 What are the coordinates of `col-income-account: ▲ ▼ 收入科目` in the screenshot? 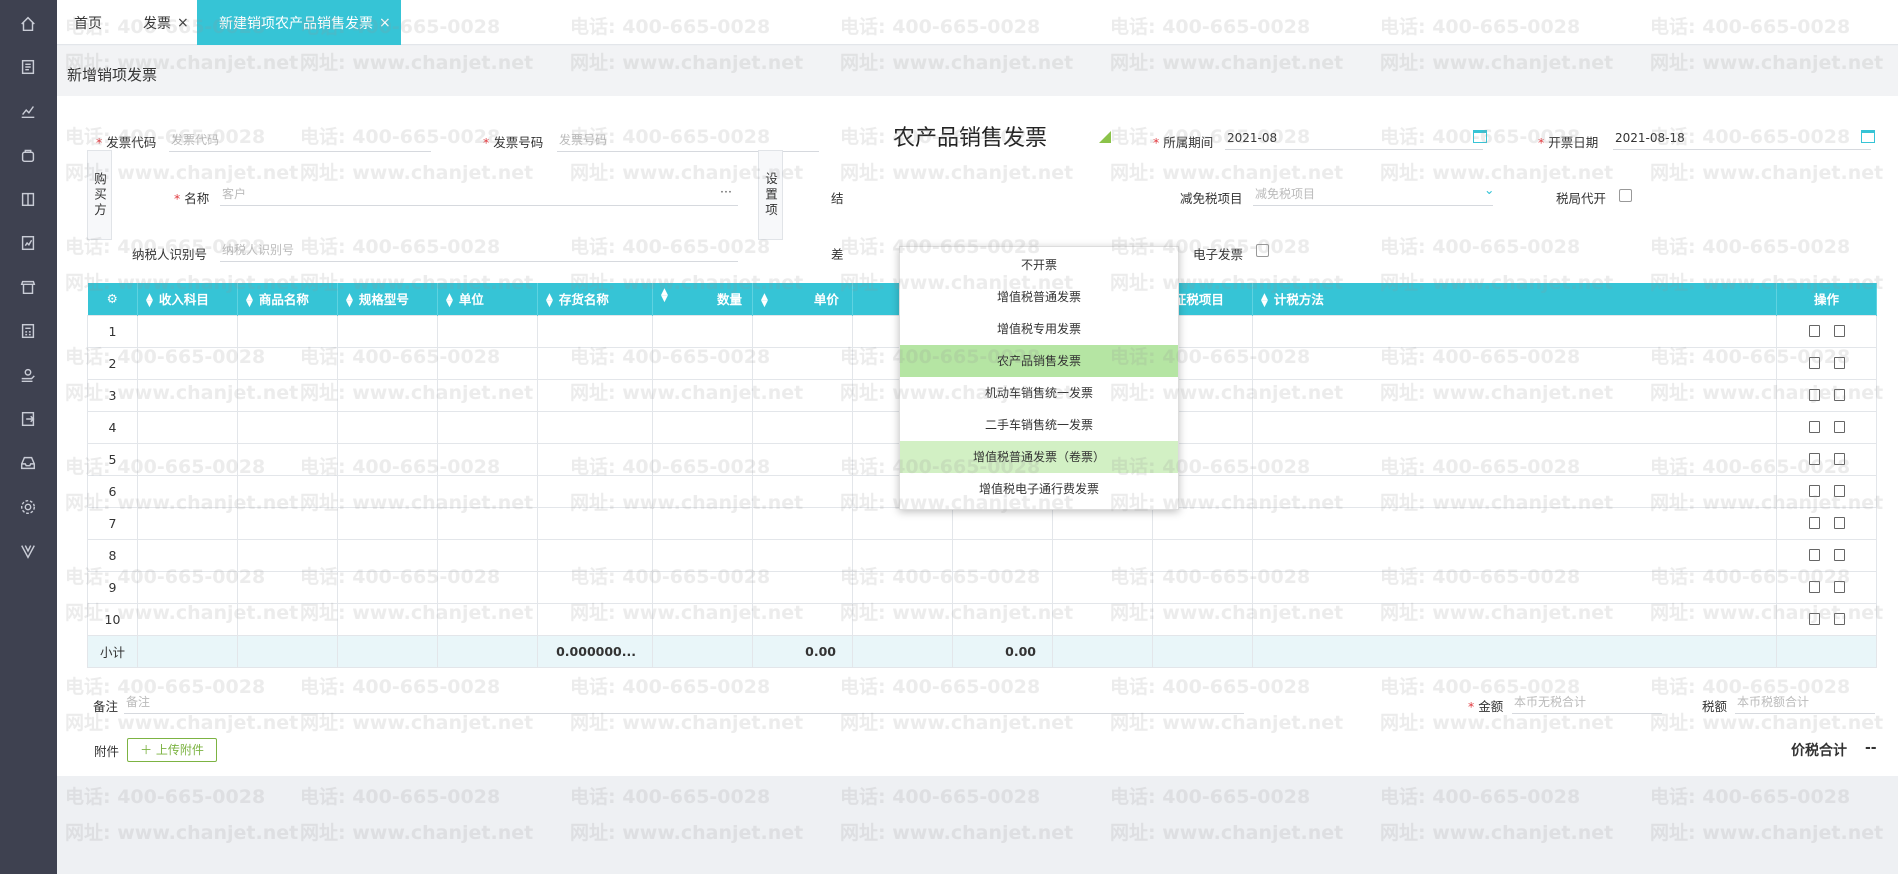 It's located at (187, 299).